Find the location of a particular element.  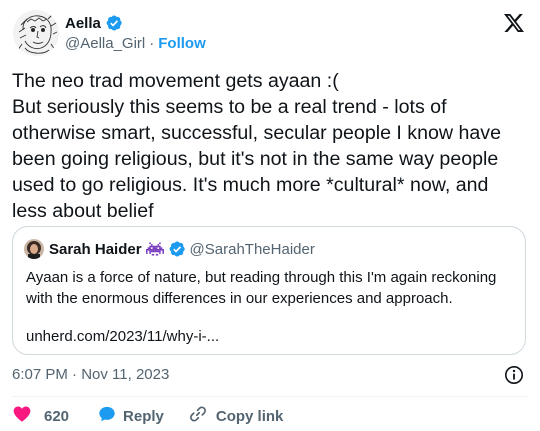

reply-label: Reply is located at coordinates (143, 416).